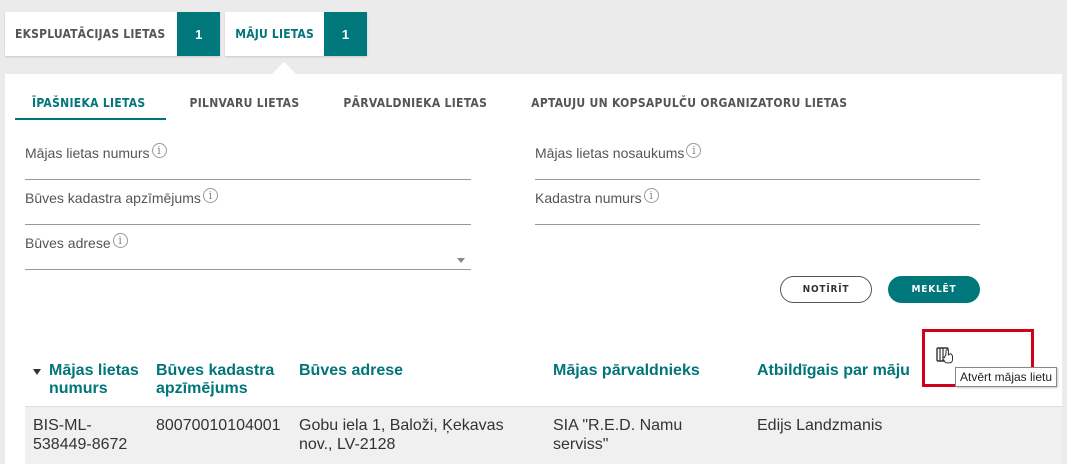 This screenshot has width=1067, height=464. Describe the element at coordinates (80, 435) in the screenshot. I see `cell-number: BIS-ML-538449-8672` at that location.